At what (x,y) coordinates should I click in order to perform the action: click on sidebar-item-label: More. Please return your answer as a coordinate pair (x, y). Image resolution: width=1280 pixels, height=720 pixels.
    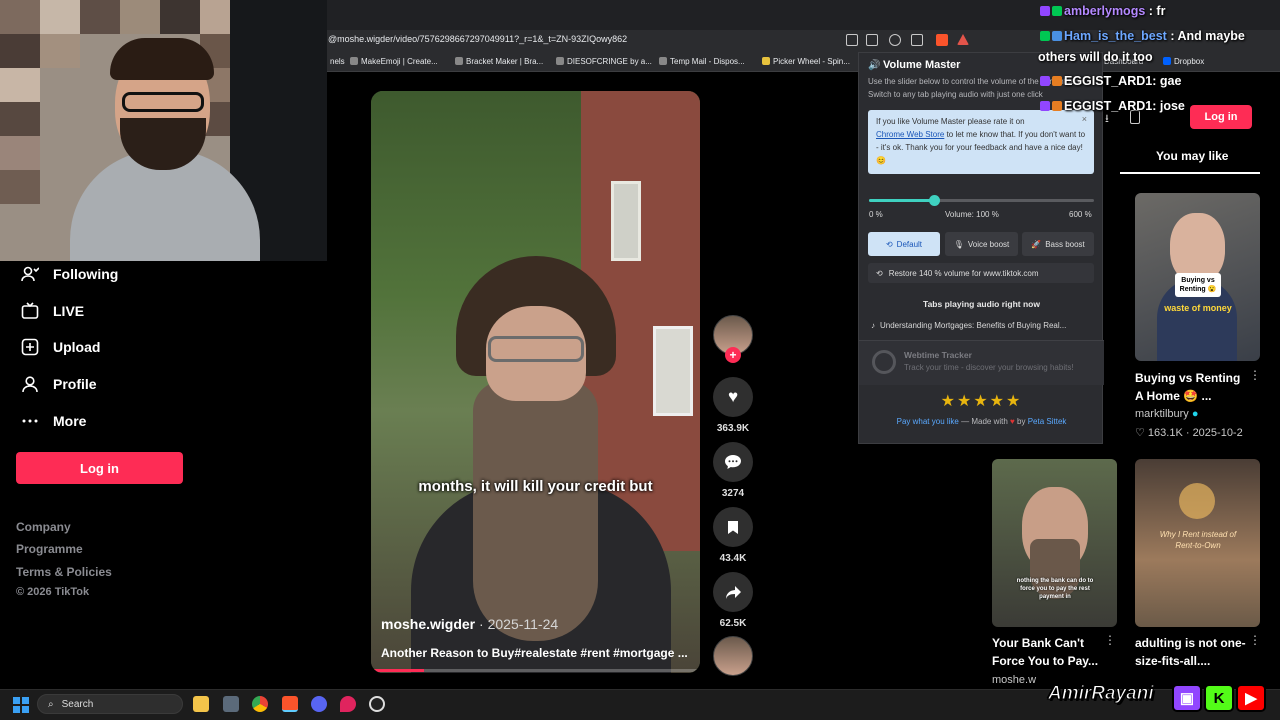
    Looking at the image, I should click on (70, 421).